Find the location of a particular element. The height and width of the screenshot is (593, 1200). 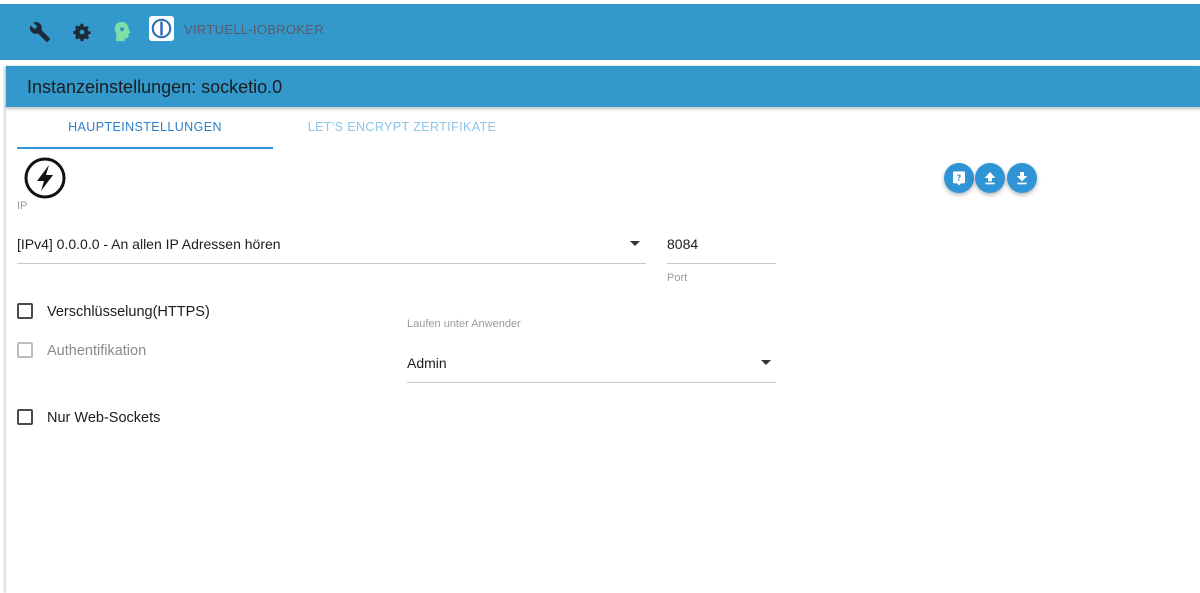

help-icon: ? is located at coordinates (959, 178).